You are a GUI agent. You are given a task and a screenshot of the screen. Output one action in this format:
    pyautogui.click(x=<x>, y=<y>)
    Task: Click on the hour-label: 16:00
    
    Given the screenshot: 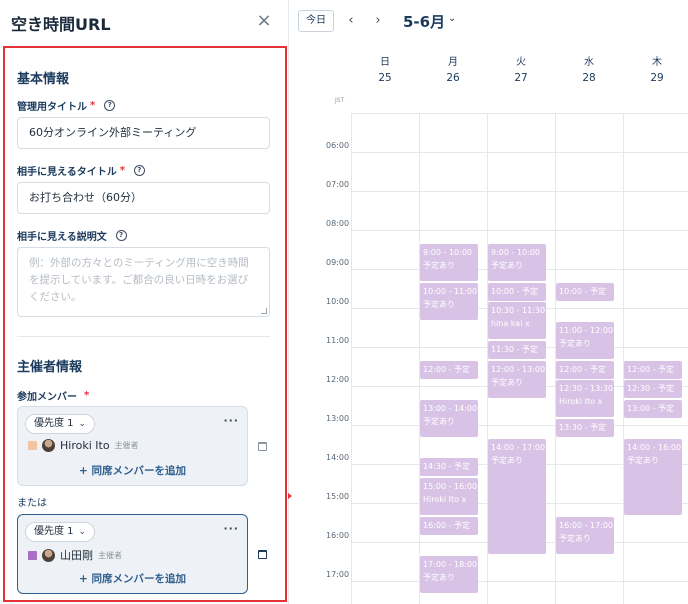 What is the action you would take?
    pyautogui.click(x=338, y=535)
    